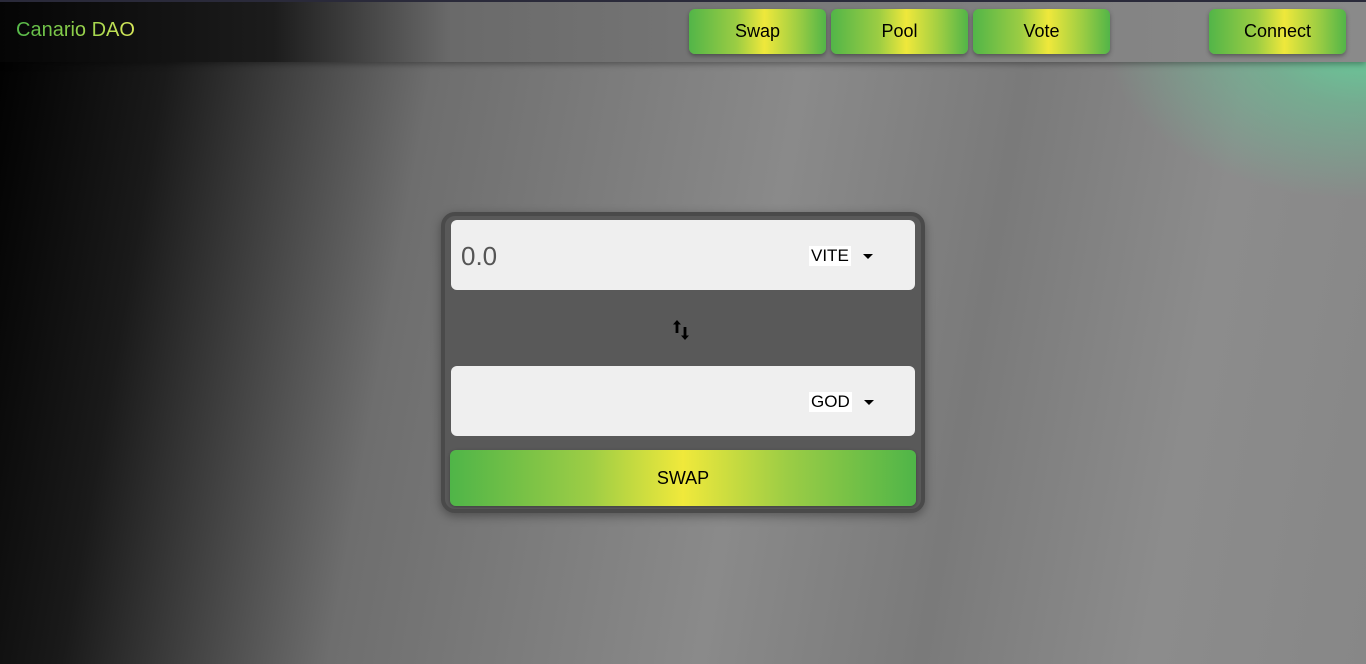 This screenshot has width=1366, height=664. Describe the element at coordinates (830, 402) in the screenshot. I see `to-token-label: GOD` at that location.